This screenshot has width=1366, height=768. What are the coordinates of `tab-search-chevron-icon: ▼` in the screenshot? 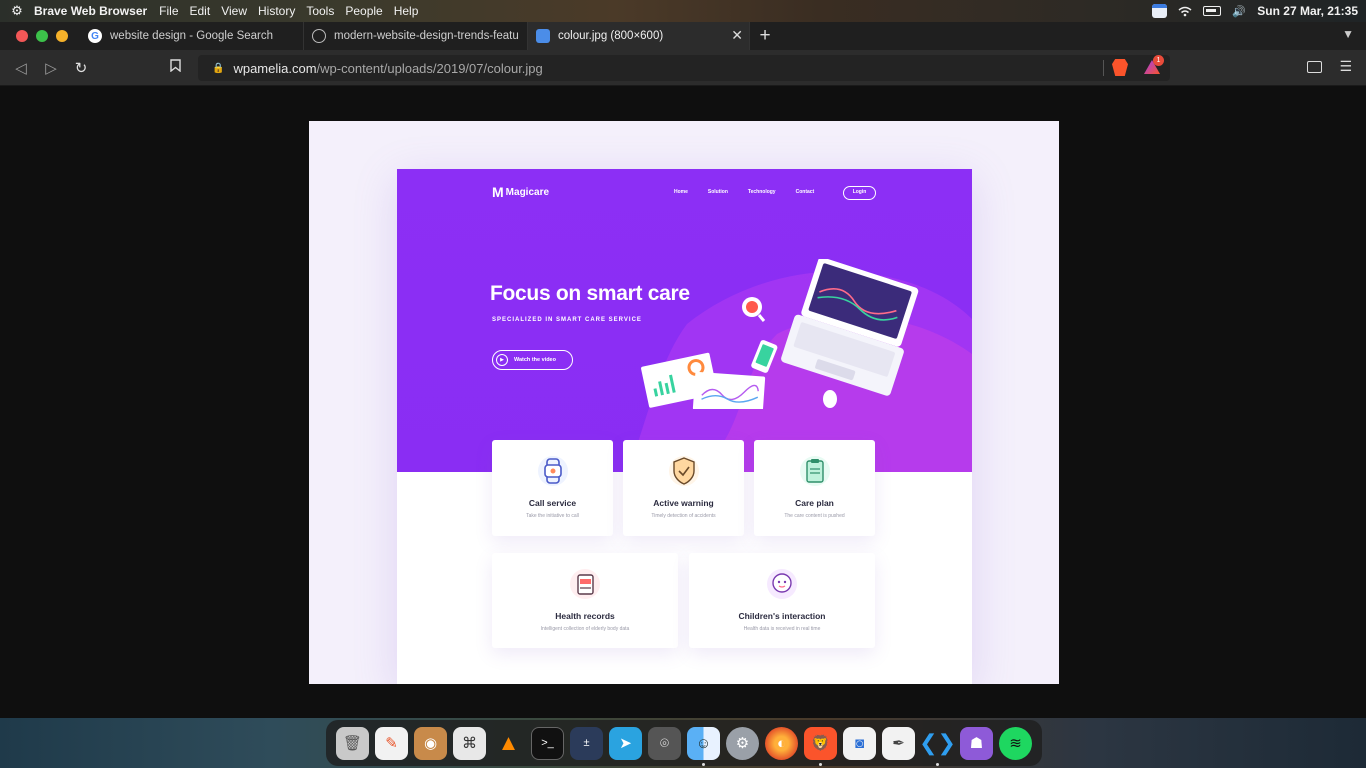 It's located at (1348, 34).